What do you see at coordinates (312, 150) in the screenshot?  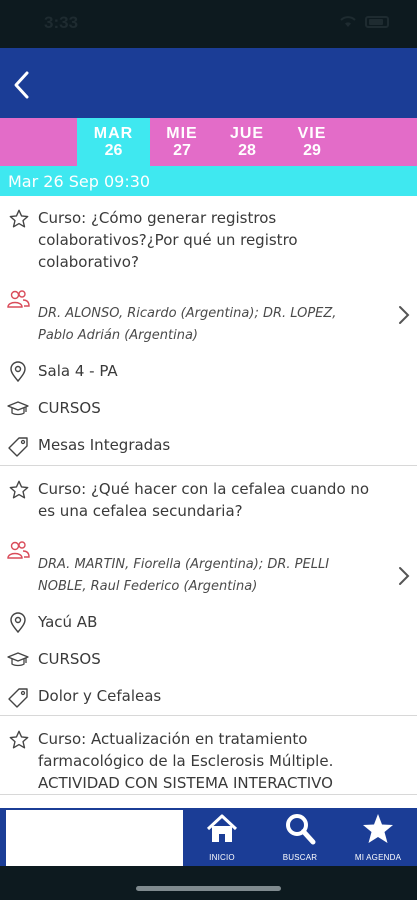 I see `date-tab-date: 29` at bounding box center [312, 150].